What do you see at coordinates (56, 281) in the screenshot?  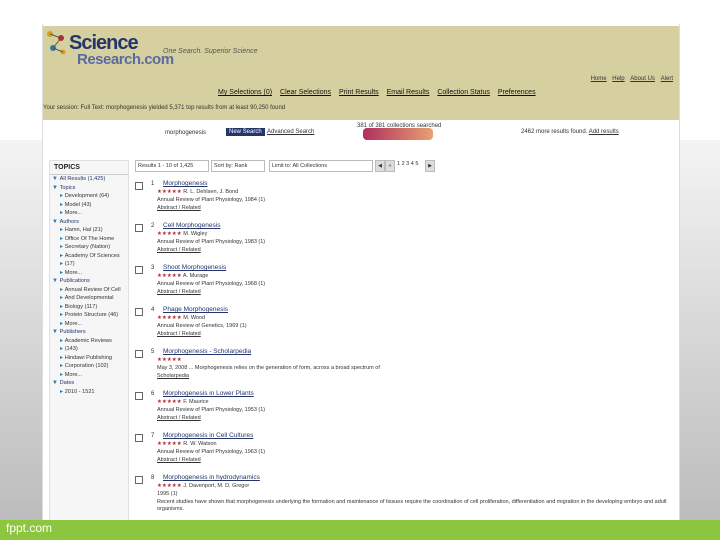 I see `expand-triangle-icon: ▼` at bounding box center [56, 281].